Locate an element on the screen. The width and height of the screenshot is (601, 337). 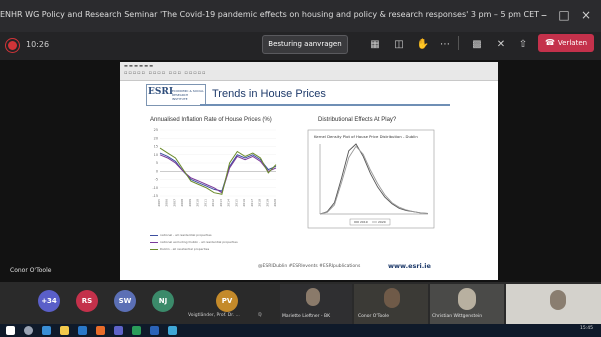
participant-video-tile: Christian Wittgenstein is located at coordinates (467, 304).